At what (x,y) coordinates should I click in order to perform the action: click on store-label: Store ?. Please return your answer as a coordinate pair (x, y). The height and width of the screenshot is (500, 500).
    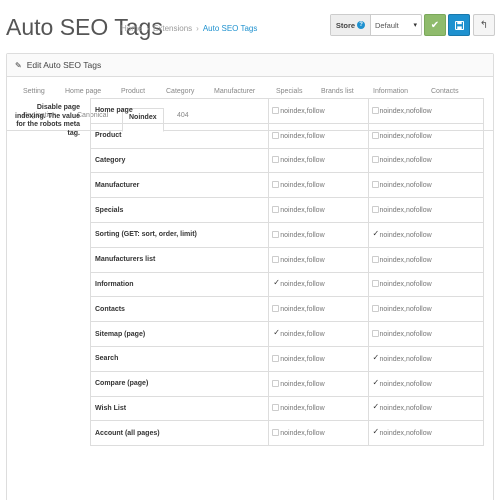
    Looking at the image, I should click on (351, 25).